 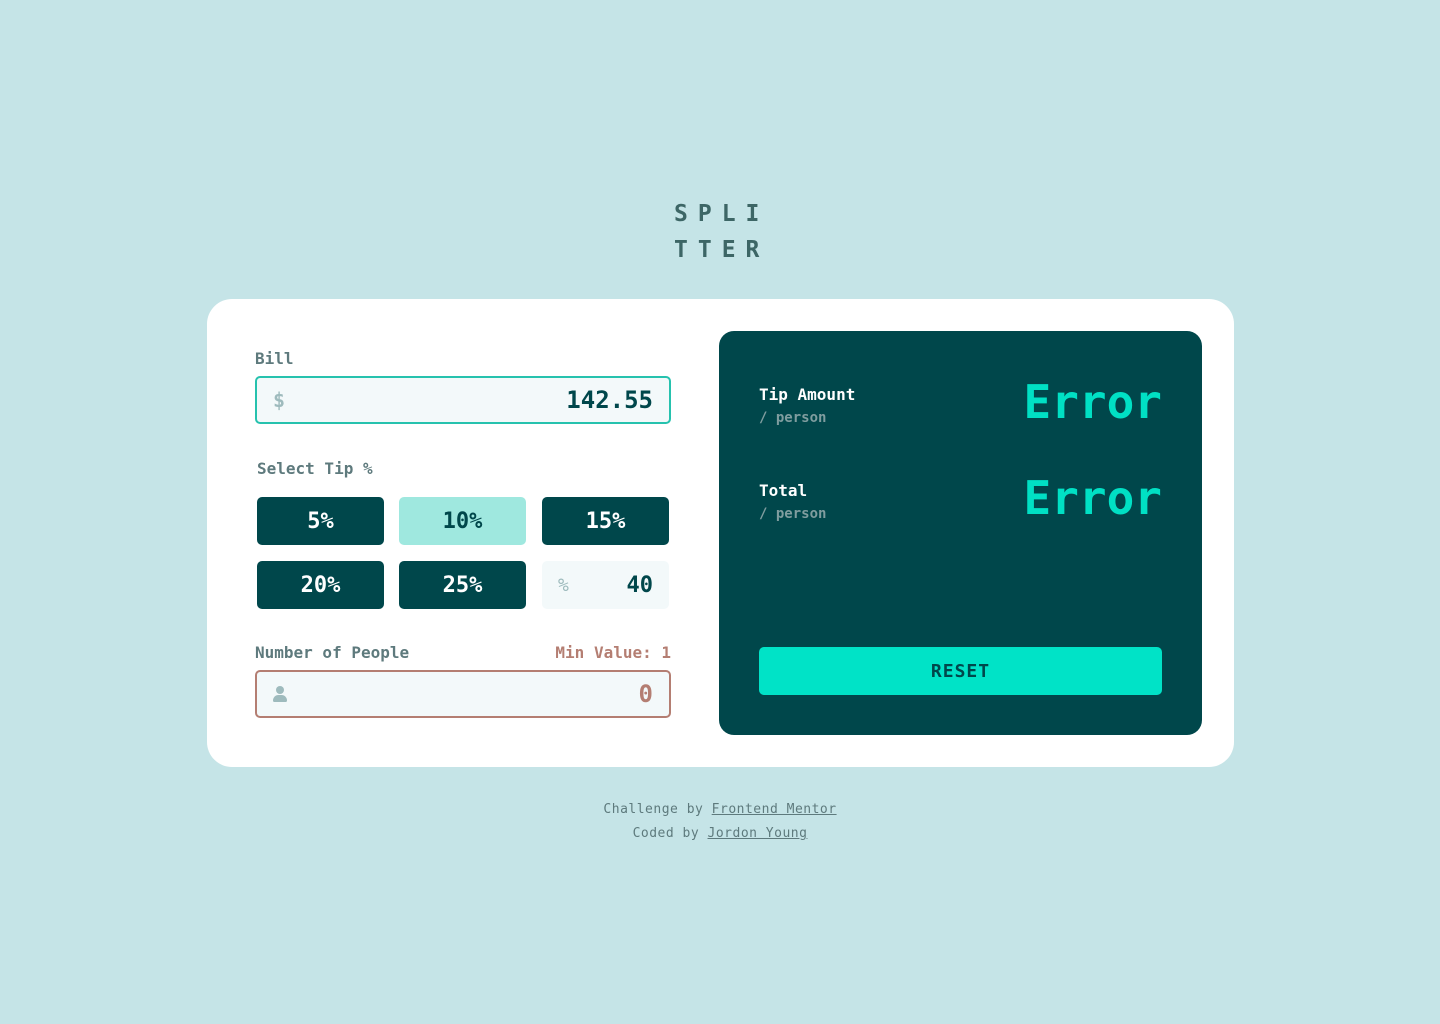 What do you see at coordinates (609, 400) in the screenshot?
I see `bill-value: 142.55` at bounding box center [609, 400].